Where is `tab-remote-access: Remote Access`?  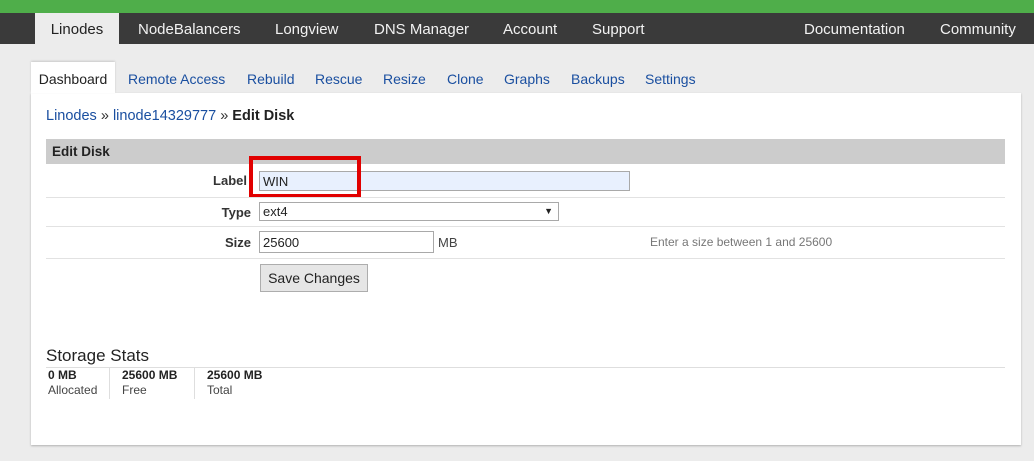
tab-remote-access: Remote Access is located at coordinates (176, 77).